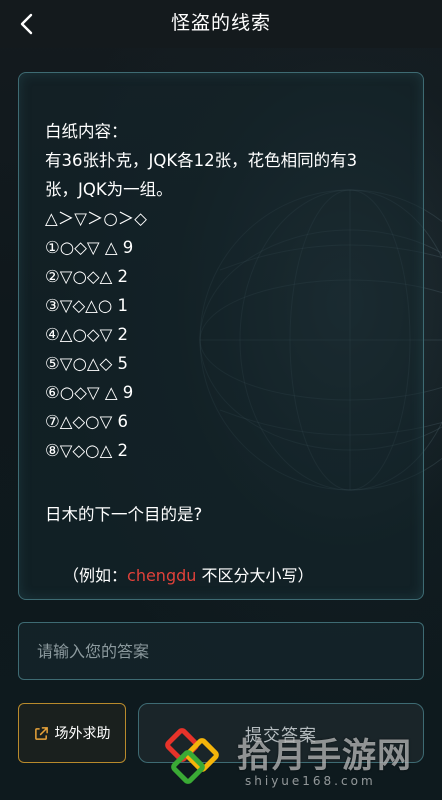  Describe the element at coordinates (162, 575) in the screenshot. I see `example-highlight: chengdu` at that location.